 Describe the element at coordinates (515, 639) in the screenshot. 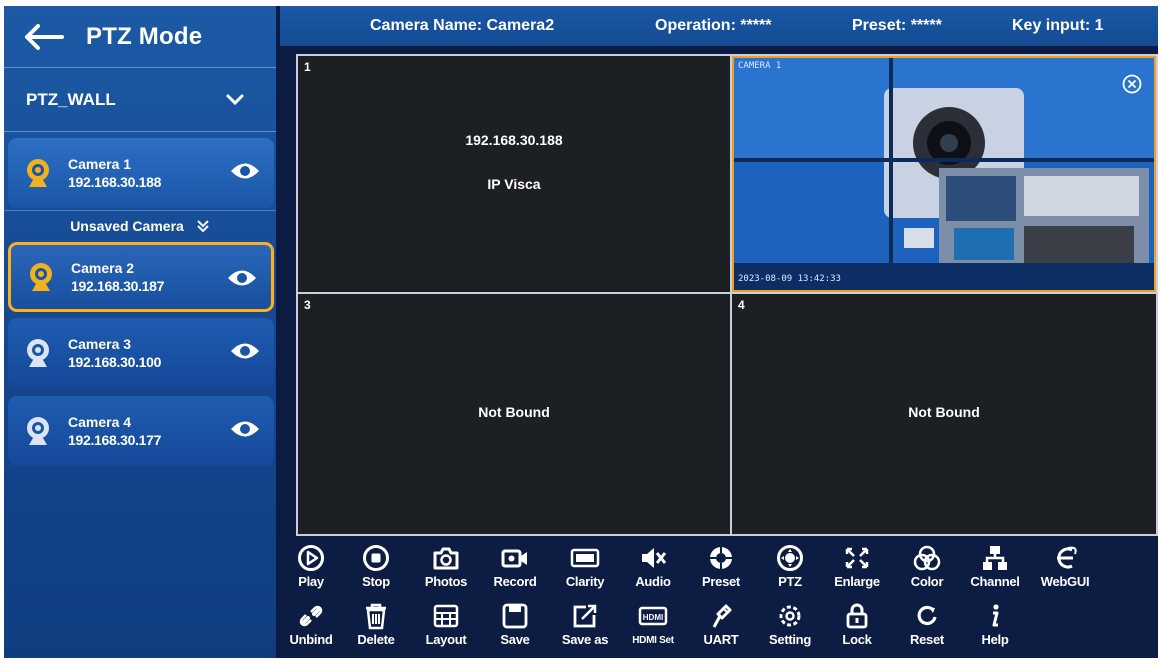

I see `save-label: Save` at that location.